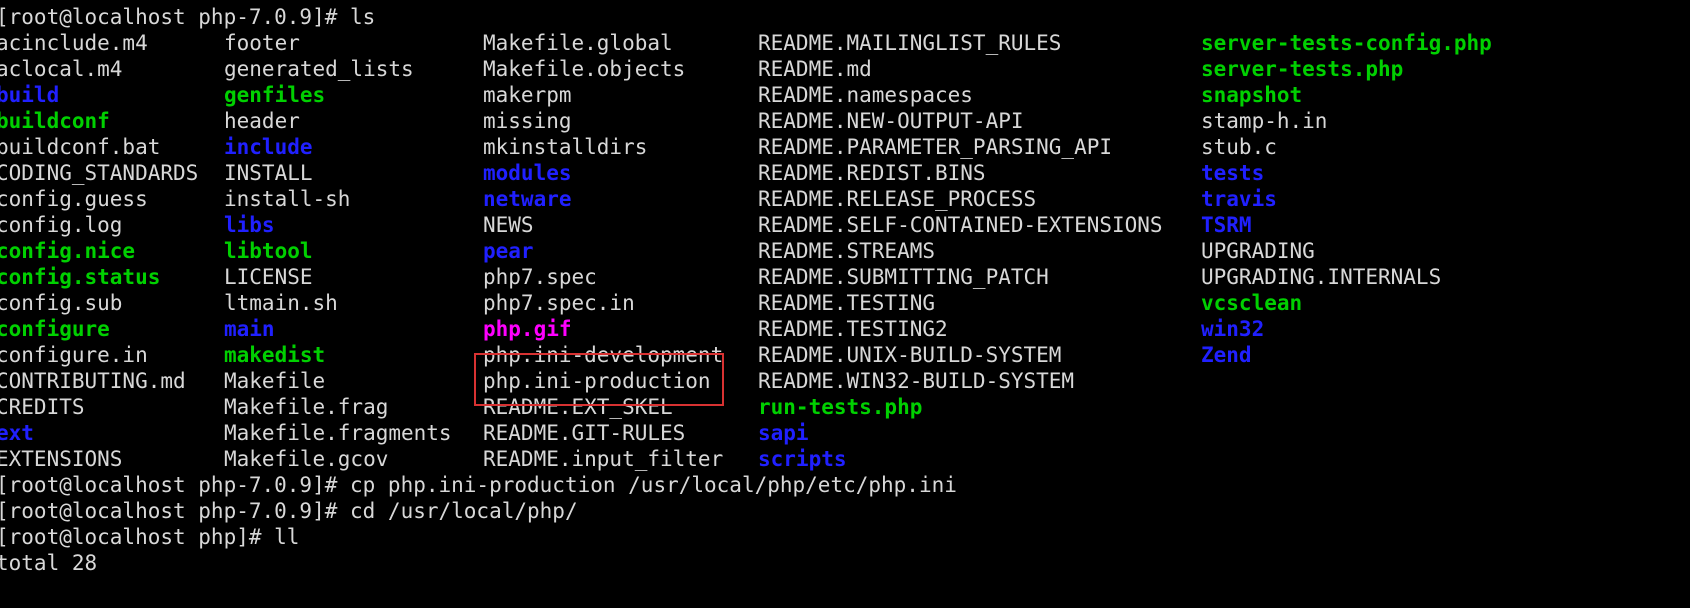  Describe the element at coordinates (1346, 251) in the screenshot. I see `ls-entry: UPGRADING` at that location.